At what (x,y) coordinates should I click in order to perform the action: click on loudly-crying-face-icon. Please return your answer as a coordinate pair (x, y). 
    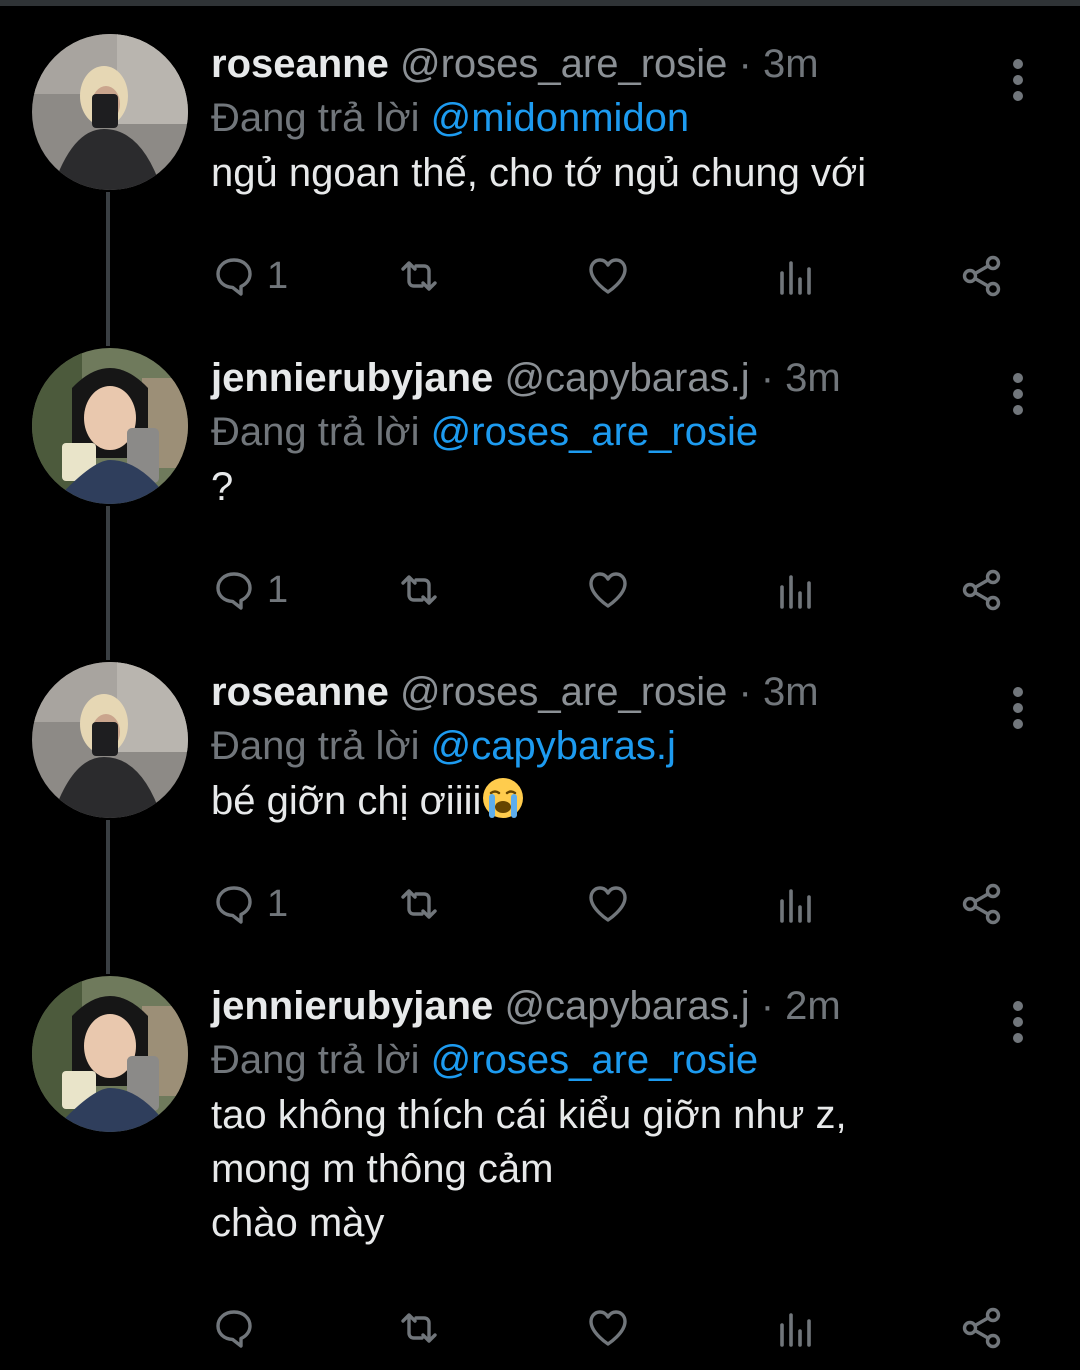
    Looking at the image, I should click on (503, 798).